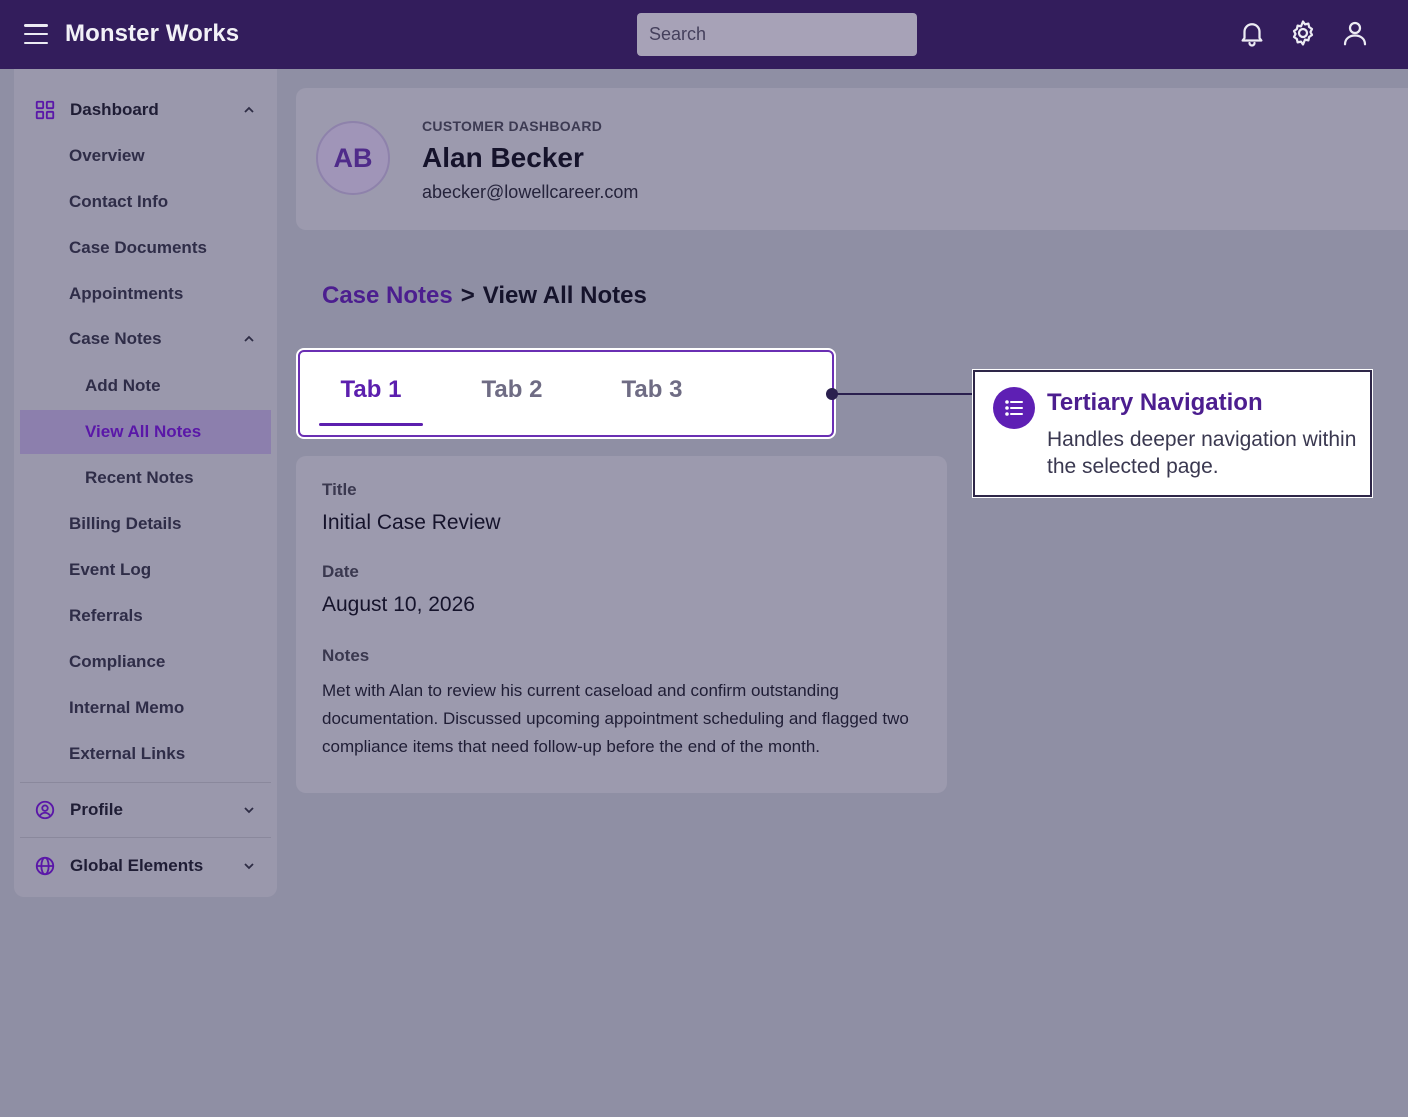 This screenshot has height=1117, width=1408. I want to click on gear-icon, so click(1303, 33).